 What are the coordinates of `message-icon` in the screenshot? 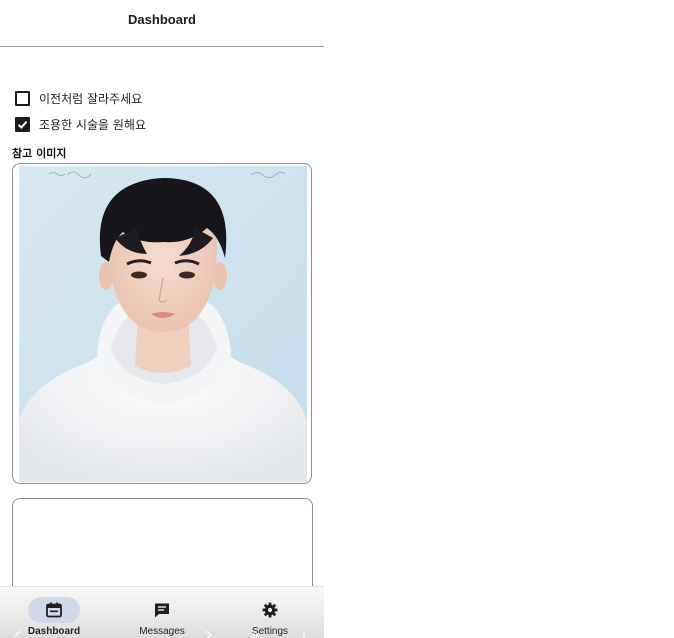 It's located at (162, 610).